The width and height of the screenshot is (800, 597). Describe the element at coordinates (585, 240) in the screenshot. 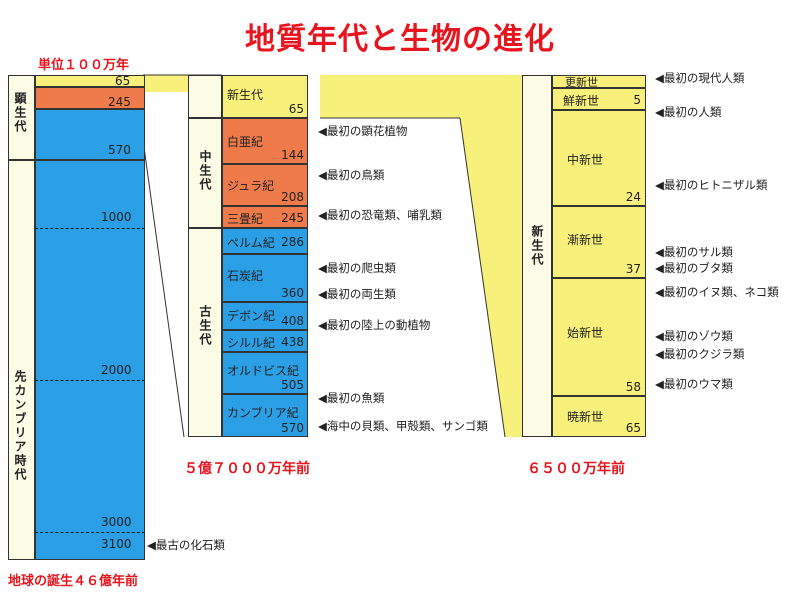

I see `epoch-name: 漸新世` at that location.